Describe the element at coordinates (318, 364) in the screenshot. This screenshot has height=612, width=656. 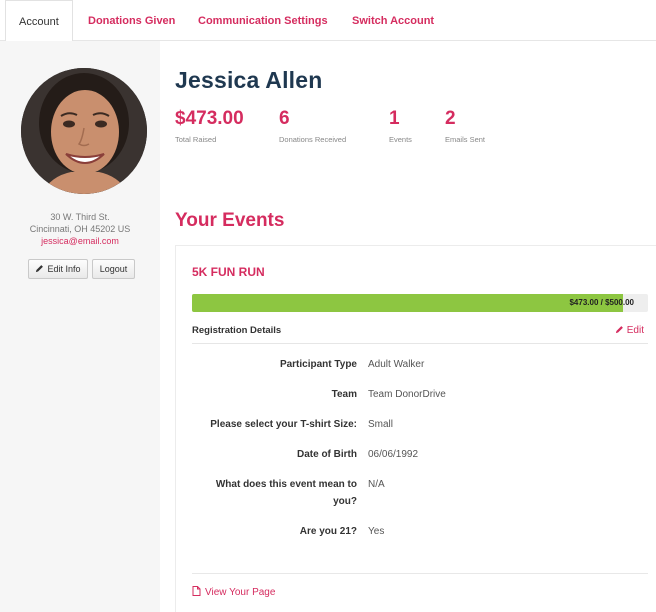
I see `field-label-participant-type: Participant Type` at that location.